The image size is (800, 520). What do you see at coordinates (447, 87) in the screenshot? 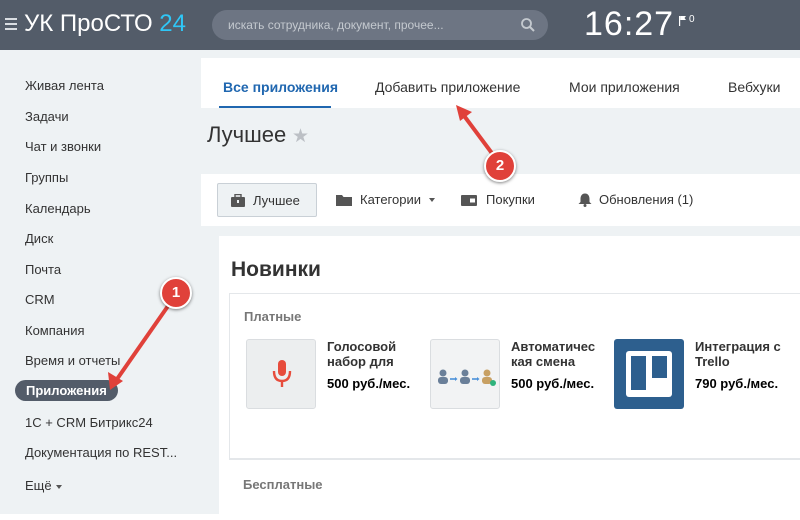
I see `tab-add-app: Добавить приложение` at bounding box center [447, 87].